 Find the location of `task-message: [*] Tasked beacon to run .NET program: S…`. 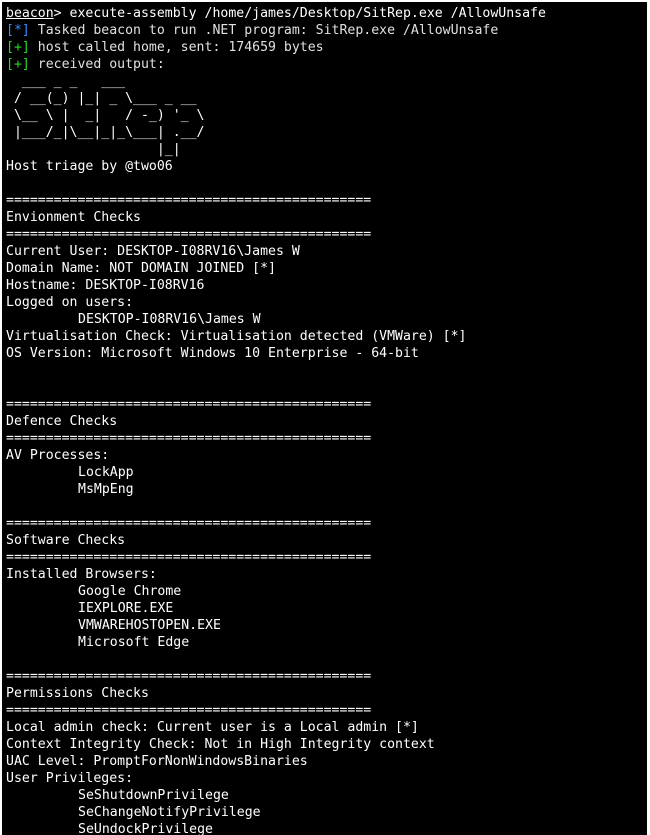

task-message: [*] Tasked beacon to run .NET program: S… is located at coordinates (326, 30).